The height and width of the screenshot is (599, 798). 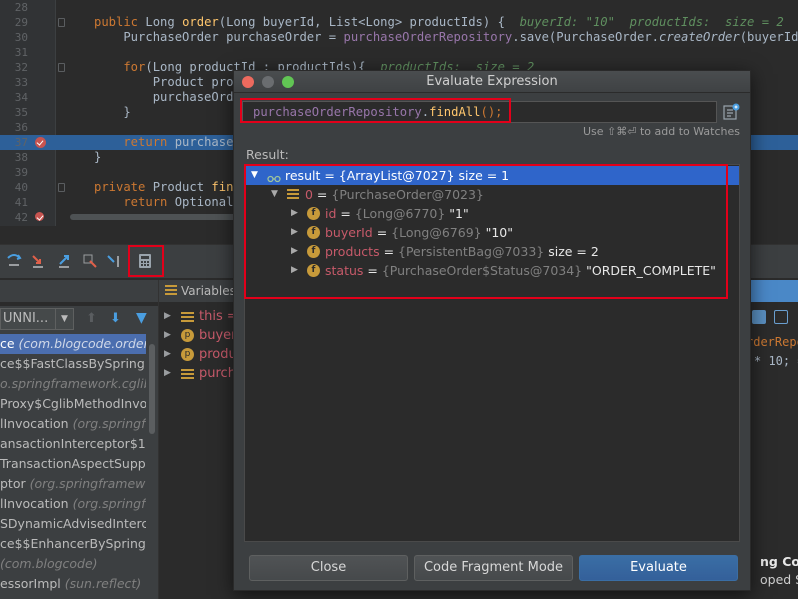 What do you see at coordinates (152, 466) in the screenshot?
I see `frames-scrollbar` at bounding box center [152, 466].